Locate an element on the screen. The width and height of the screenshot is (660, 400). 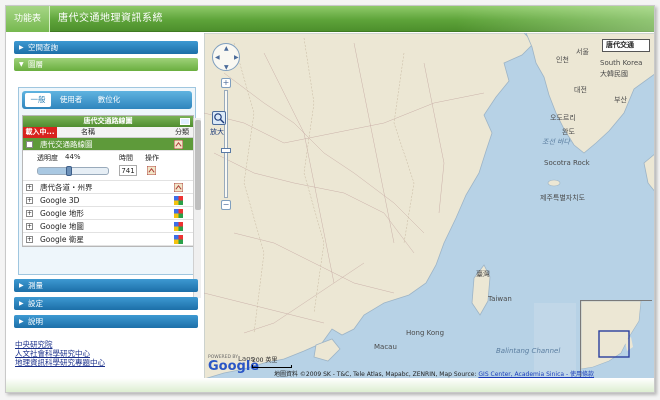
map-type-button: 唐代交通 is located at coordinates (626, 45).